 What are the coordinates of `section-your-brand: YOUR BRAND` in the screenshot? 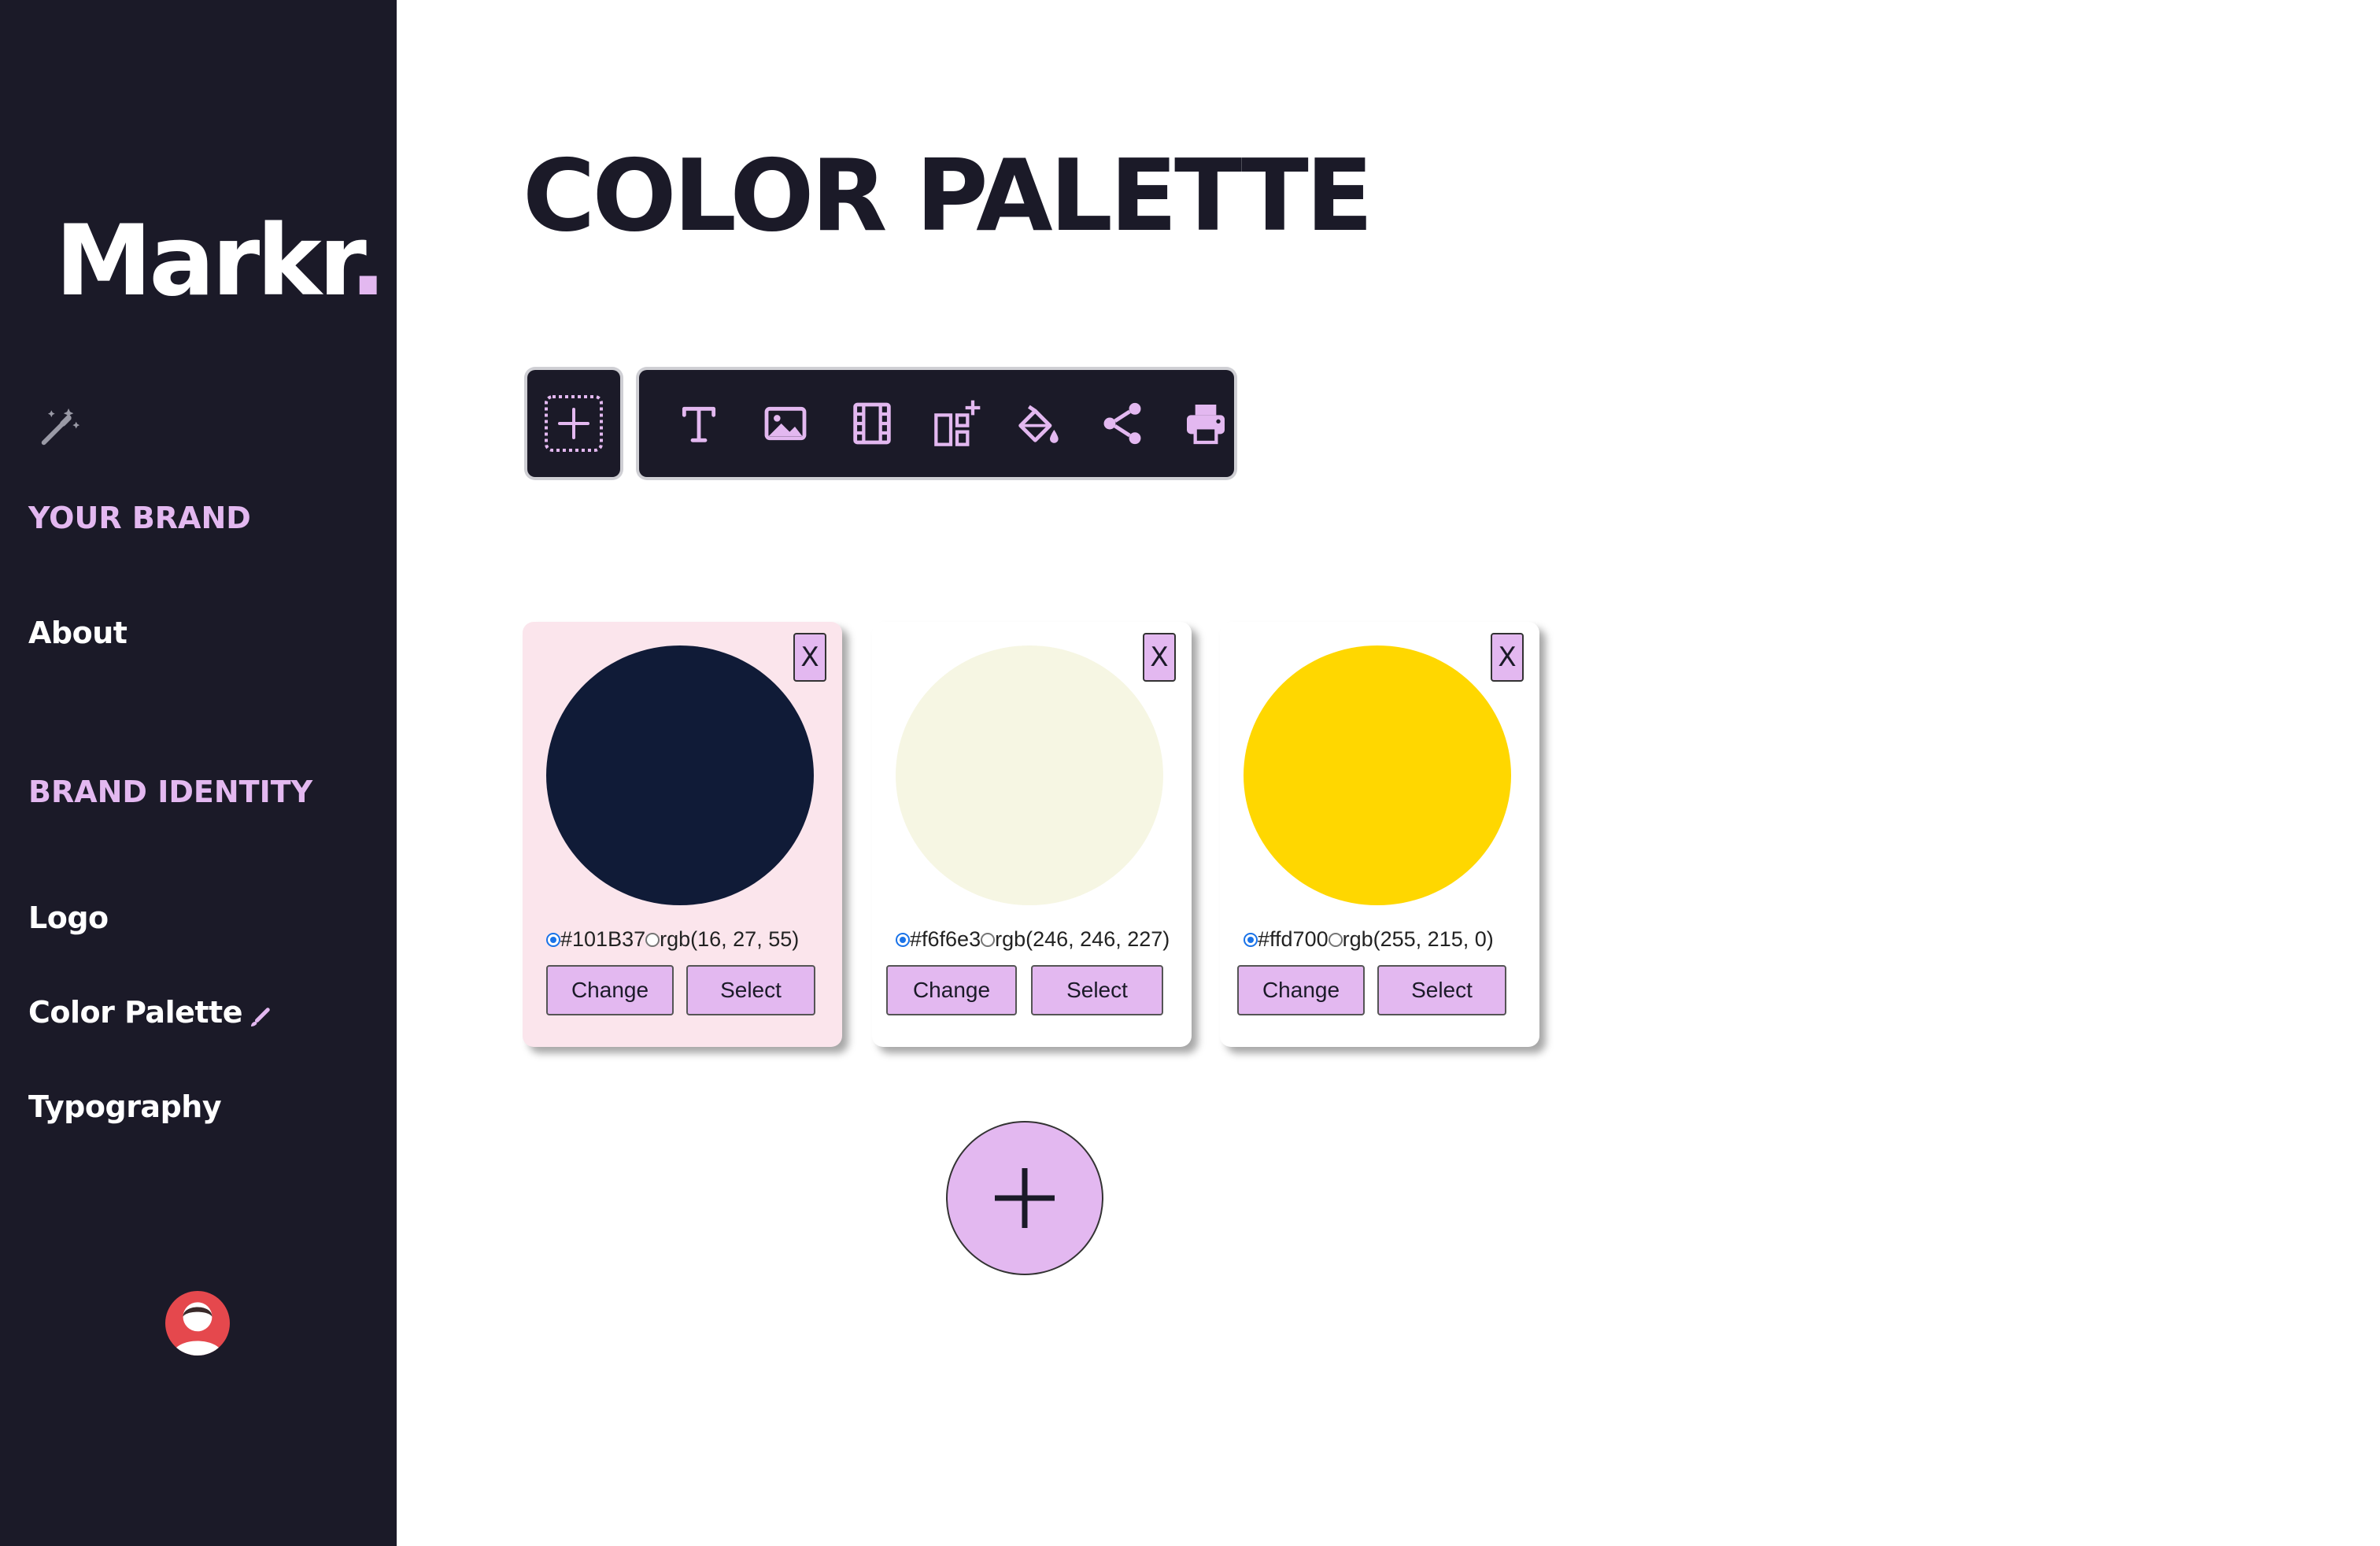 It's located at (139, 518).